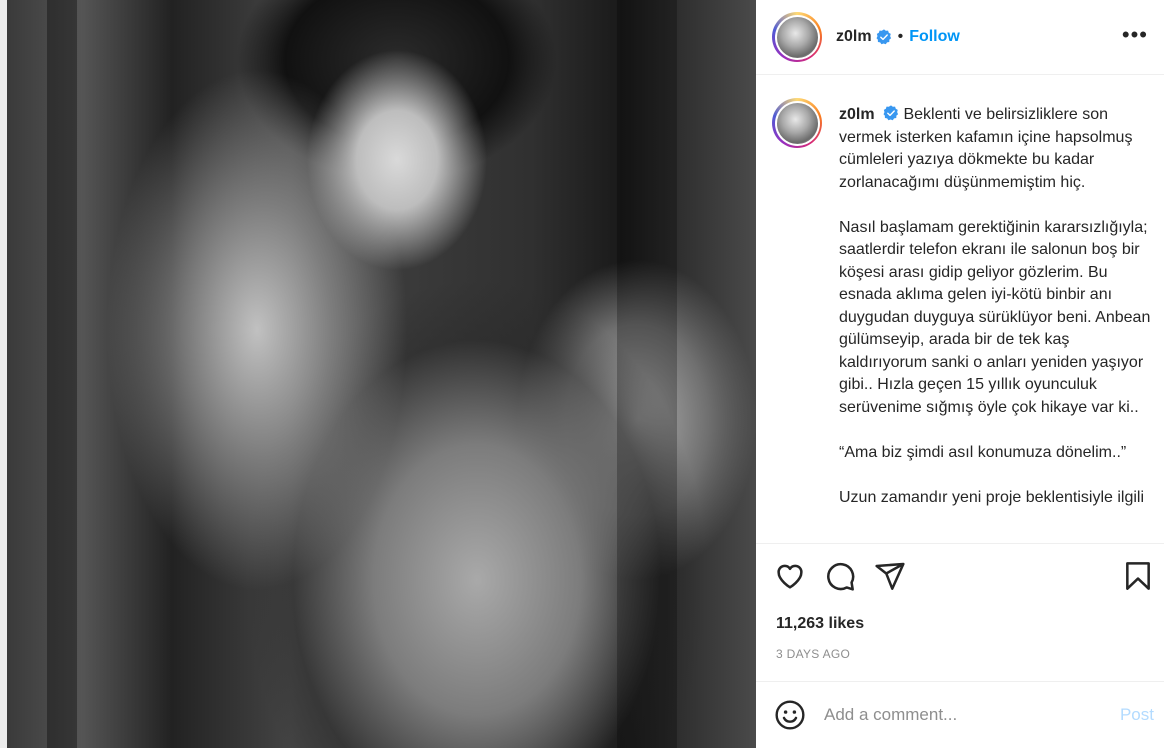  What do you see at coordinates (797, 37) in the screenshot?
I see `author-avatar` at bounding box center [797, 37].